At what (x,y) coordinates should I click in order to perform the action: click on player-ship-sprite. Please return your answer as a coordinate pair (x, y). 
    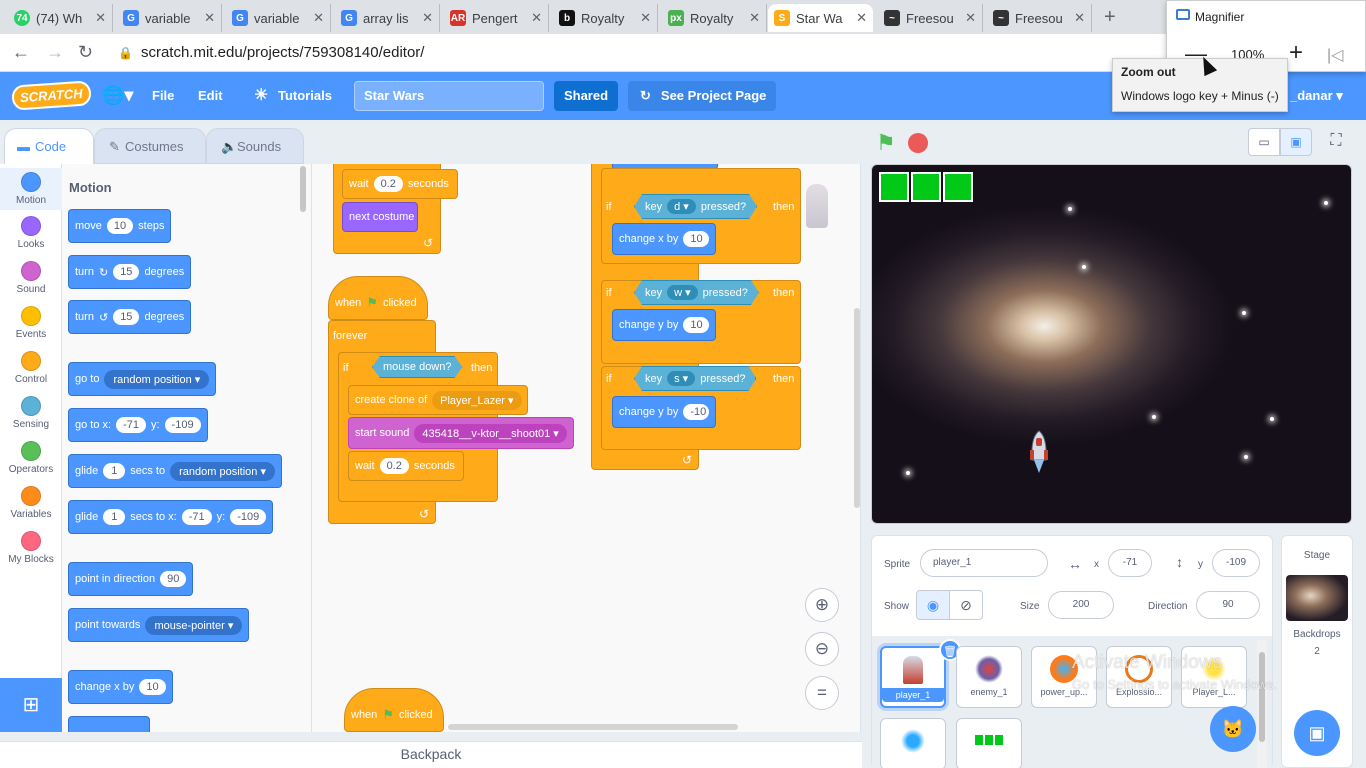
    Looking at the image, I should click on (1039, 452).